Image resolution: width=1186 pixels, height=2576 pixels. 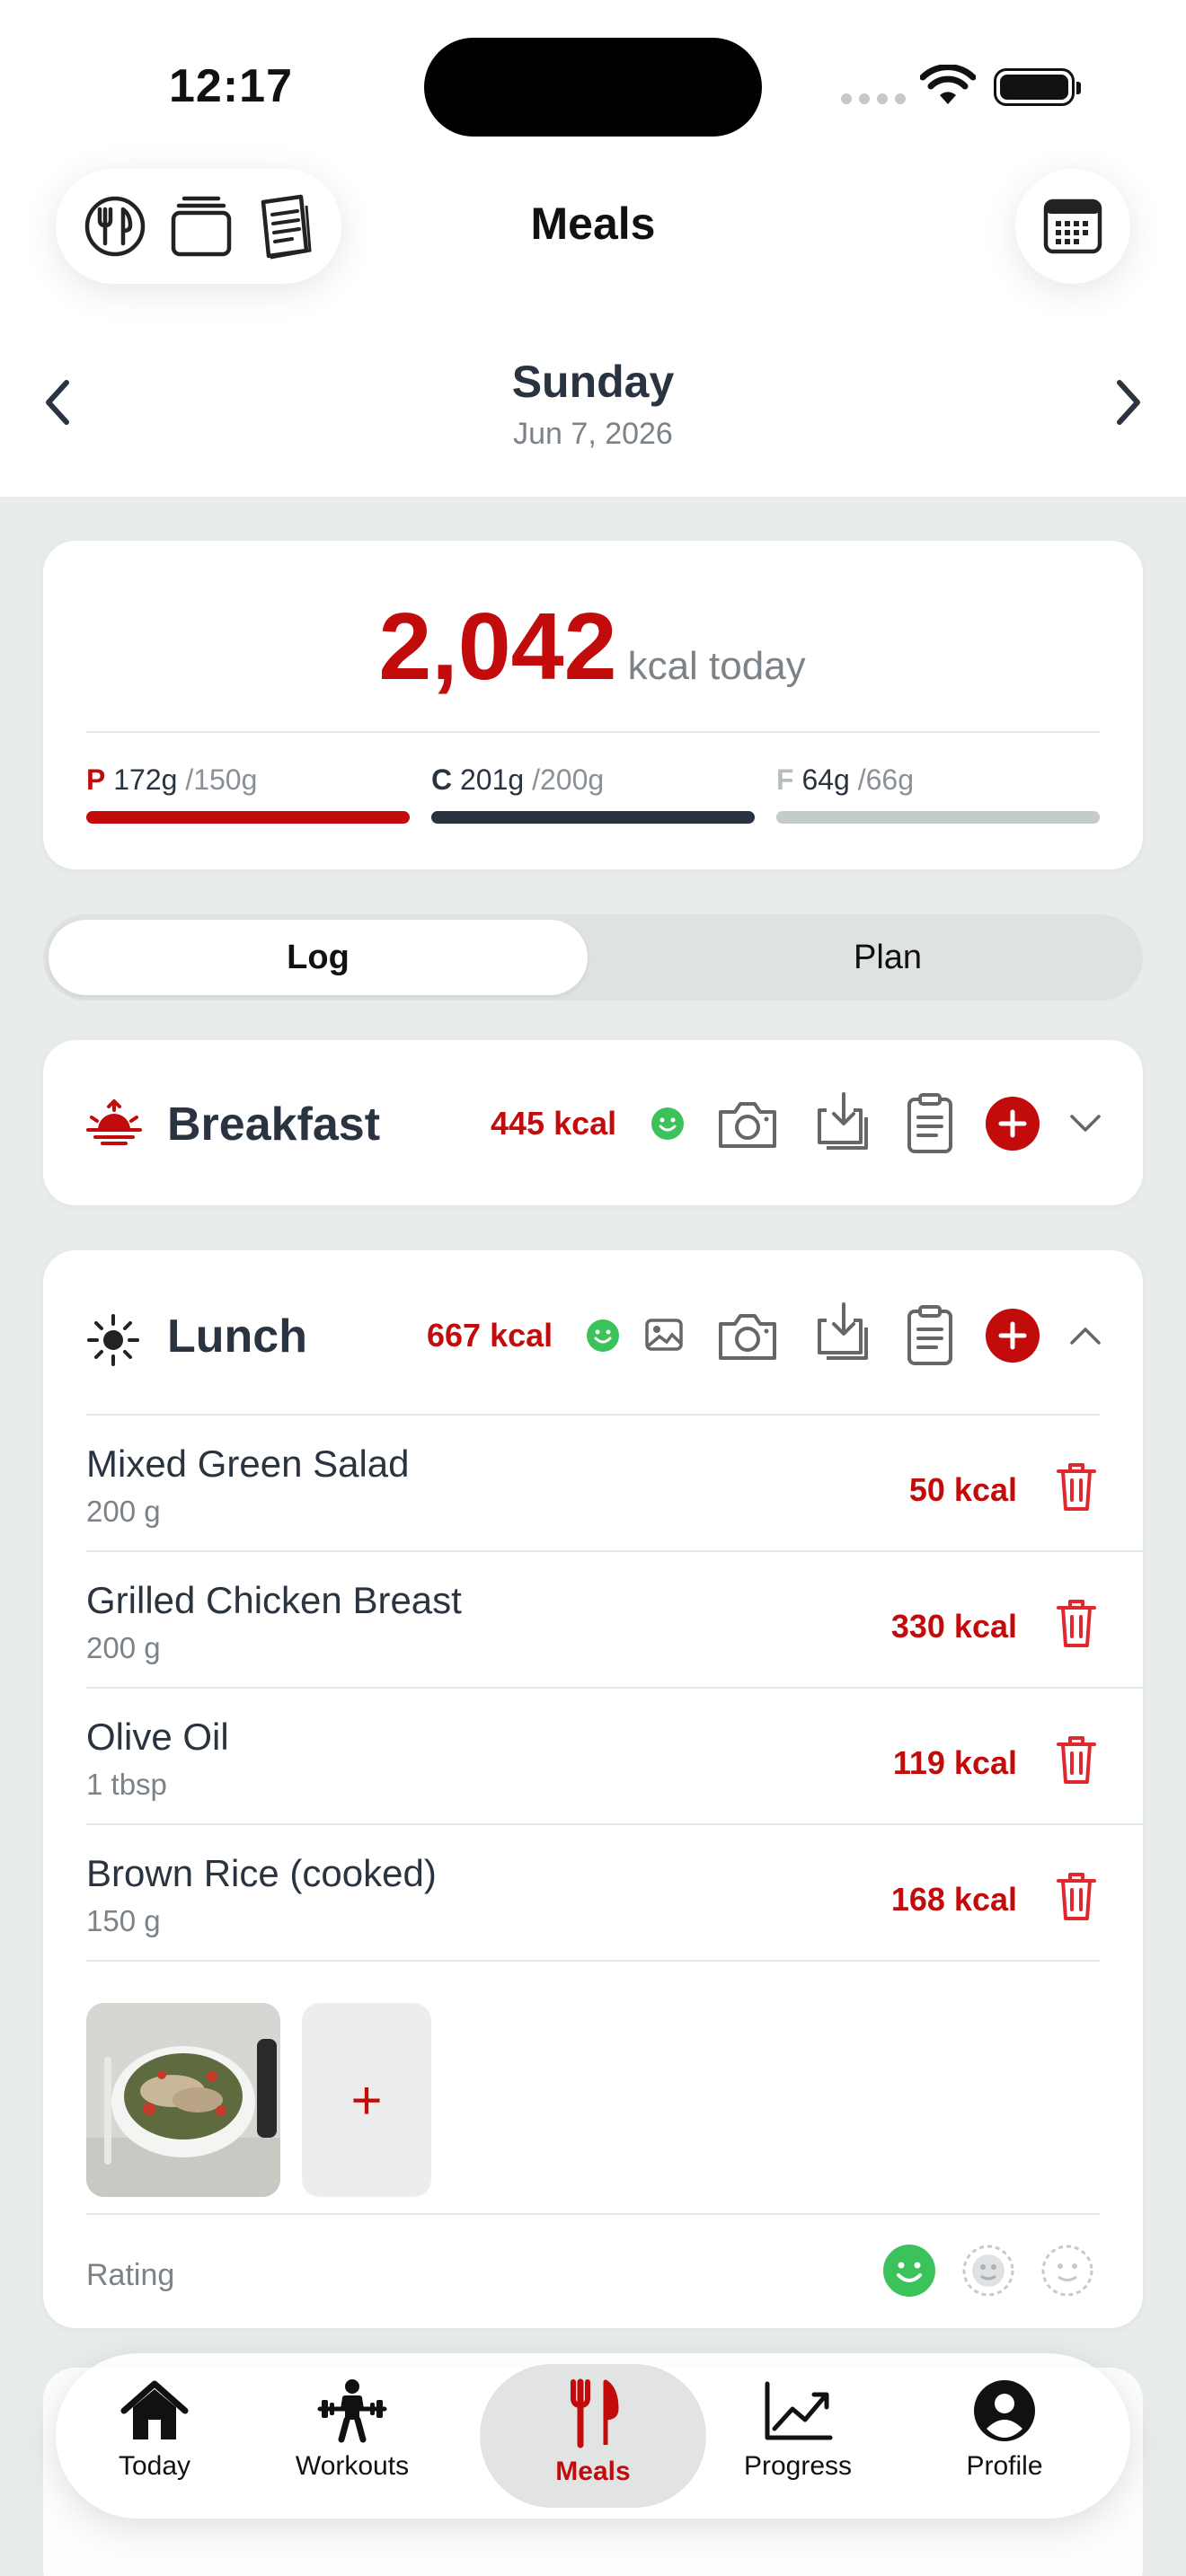 I want to click on status-time: 12:17, so click(x=231, y=86).